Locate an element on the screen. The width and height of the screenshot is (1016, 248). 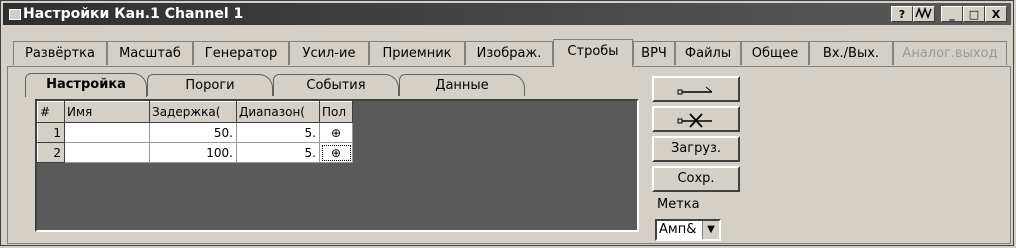
tab-generator: Генератор is located at coordinates (241, 53).